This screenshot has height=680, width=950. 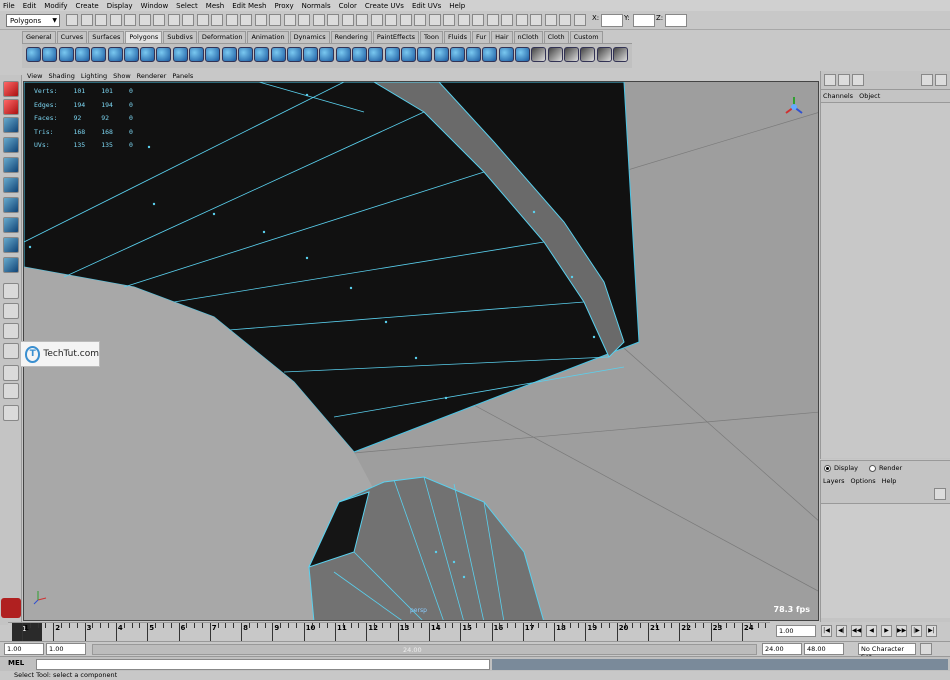 What do you see at coordinates (152, 76) in the screenshot?
I see `viewport-menu-renderer: Renderer` at bounding box center [152, 76].